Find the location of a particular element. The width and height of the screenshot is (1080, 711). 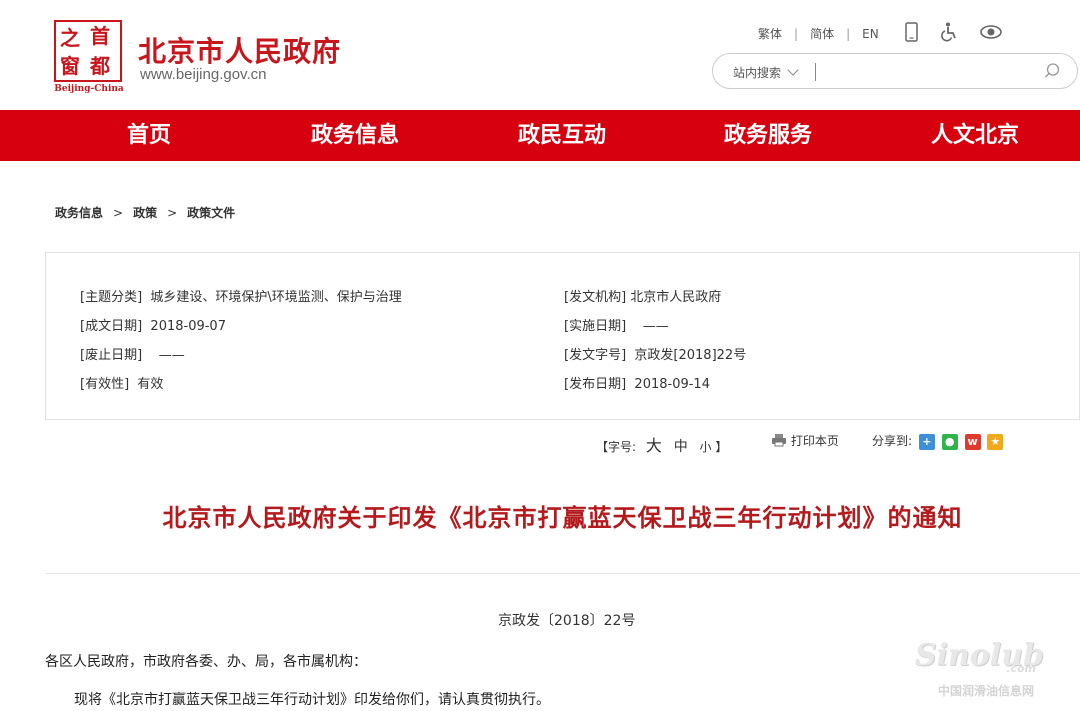

font-large-button: 大 is located at coordinates (654, 445).